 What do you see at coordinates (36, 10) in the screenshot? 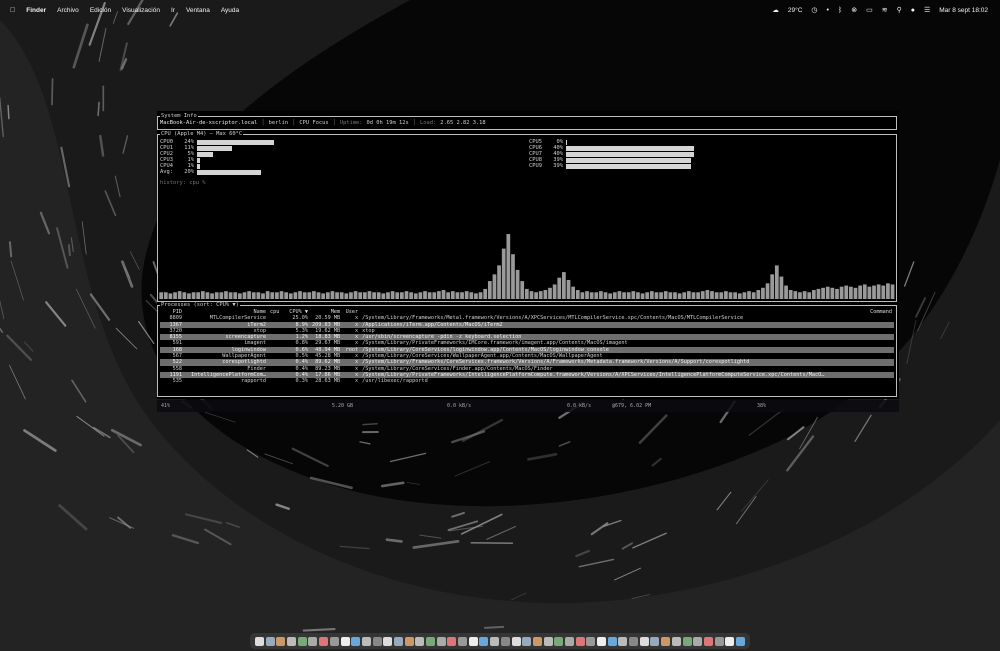
I see `menu-finder: Finder` at bounding box center [36, 10].